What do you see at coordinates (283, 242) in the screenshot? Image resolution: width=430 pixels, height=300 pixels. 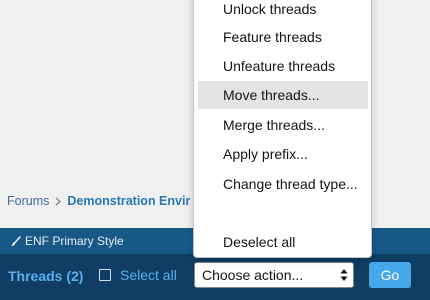 I see `menu-item-deselect-all: Deselect all` at bounding box center [283, 242].